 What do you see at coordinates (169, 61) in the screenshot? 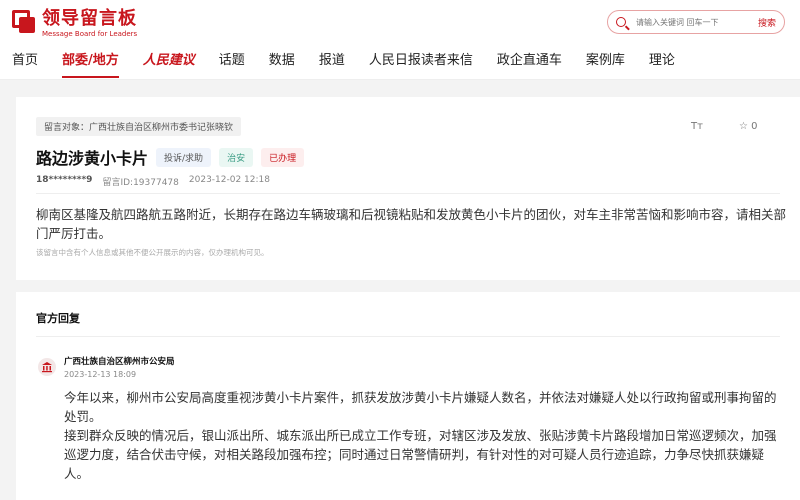
I see `nav-item-people-suggestions: 人民建议` at bounding box center [169, 61].